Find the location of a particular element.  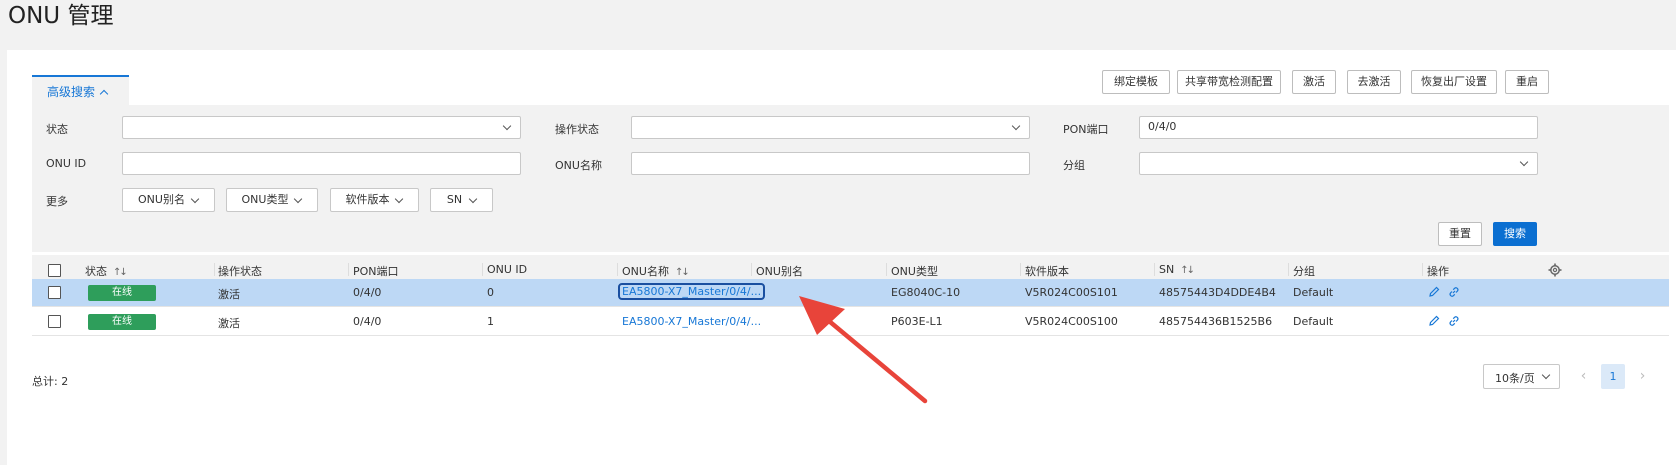

onu-name-label: ONU名称 is located at coordinates (578, 165).